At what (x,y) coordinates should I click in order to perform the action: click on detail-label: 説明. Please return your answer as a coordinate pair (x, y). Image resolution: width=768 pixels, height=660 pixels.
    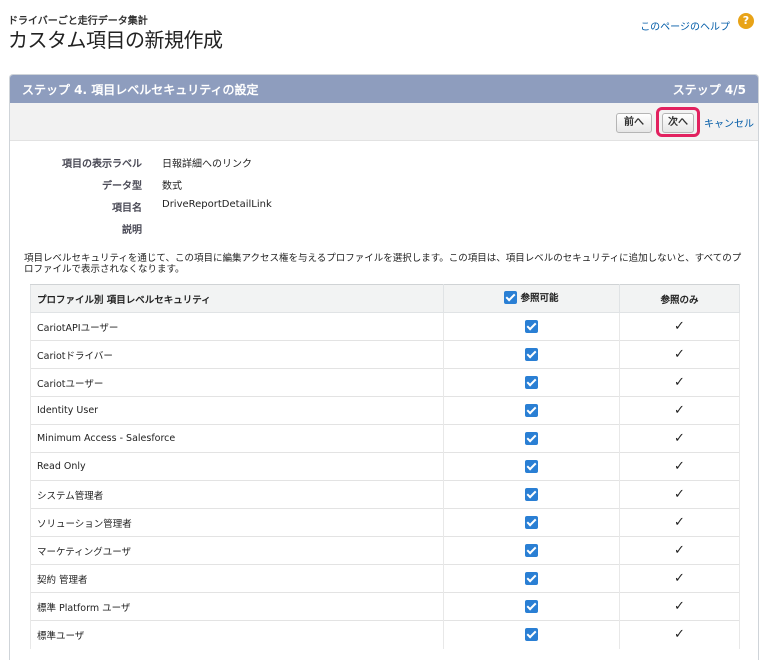
    Looking at the image, I should click on (132, 230).